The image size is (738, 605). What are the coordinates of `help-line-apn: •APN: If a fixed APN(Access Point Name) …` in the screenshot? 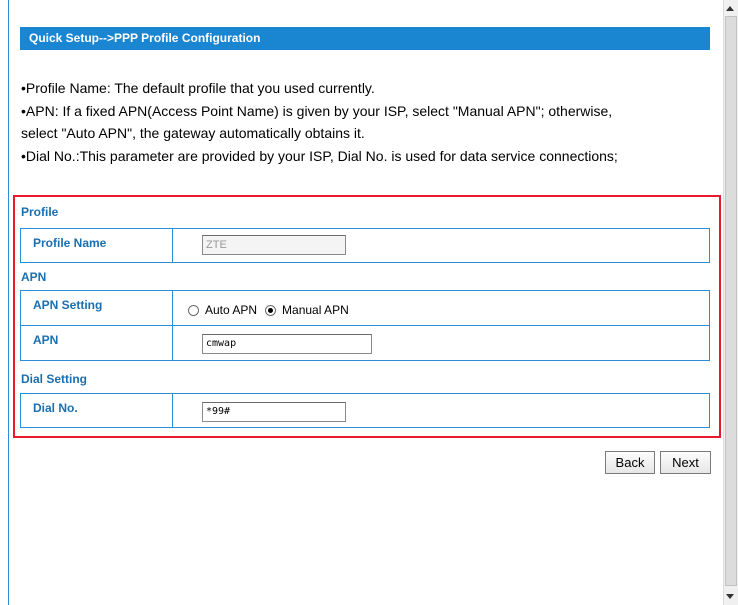 It's located at (317, 110).